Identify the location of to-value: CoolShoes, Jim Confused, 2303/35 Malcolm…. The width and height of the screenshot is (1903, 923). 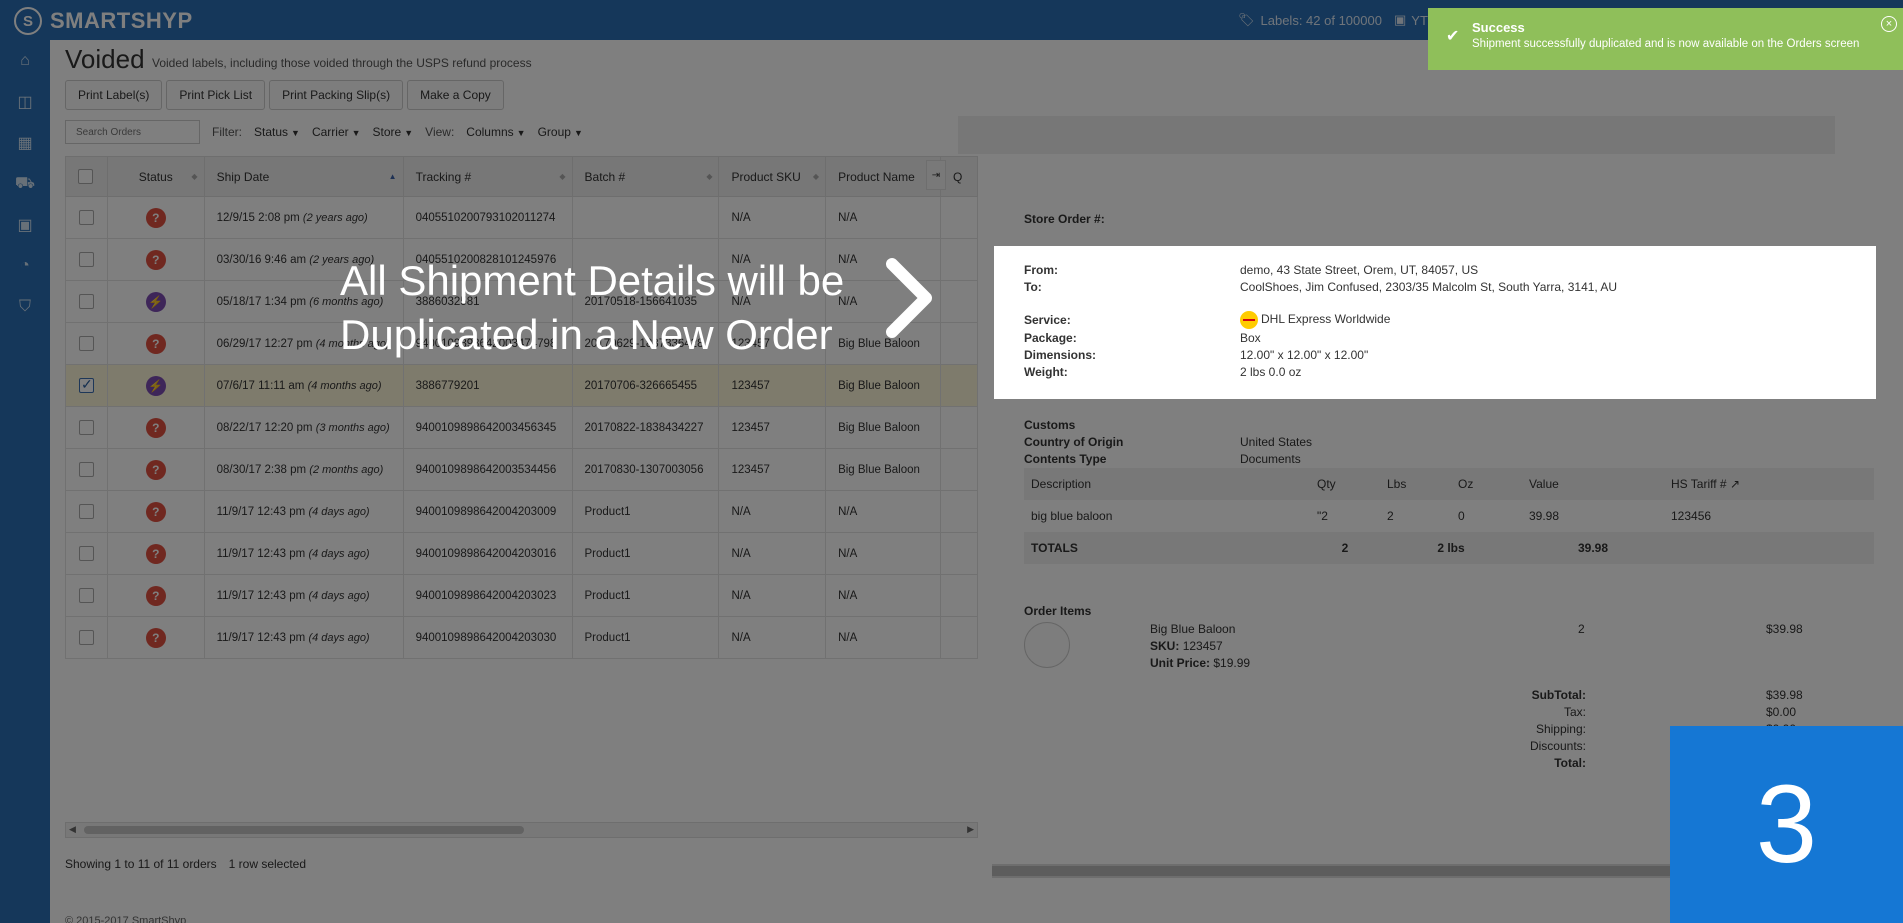
(1429, 287).